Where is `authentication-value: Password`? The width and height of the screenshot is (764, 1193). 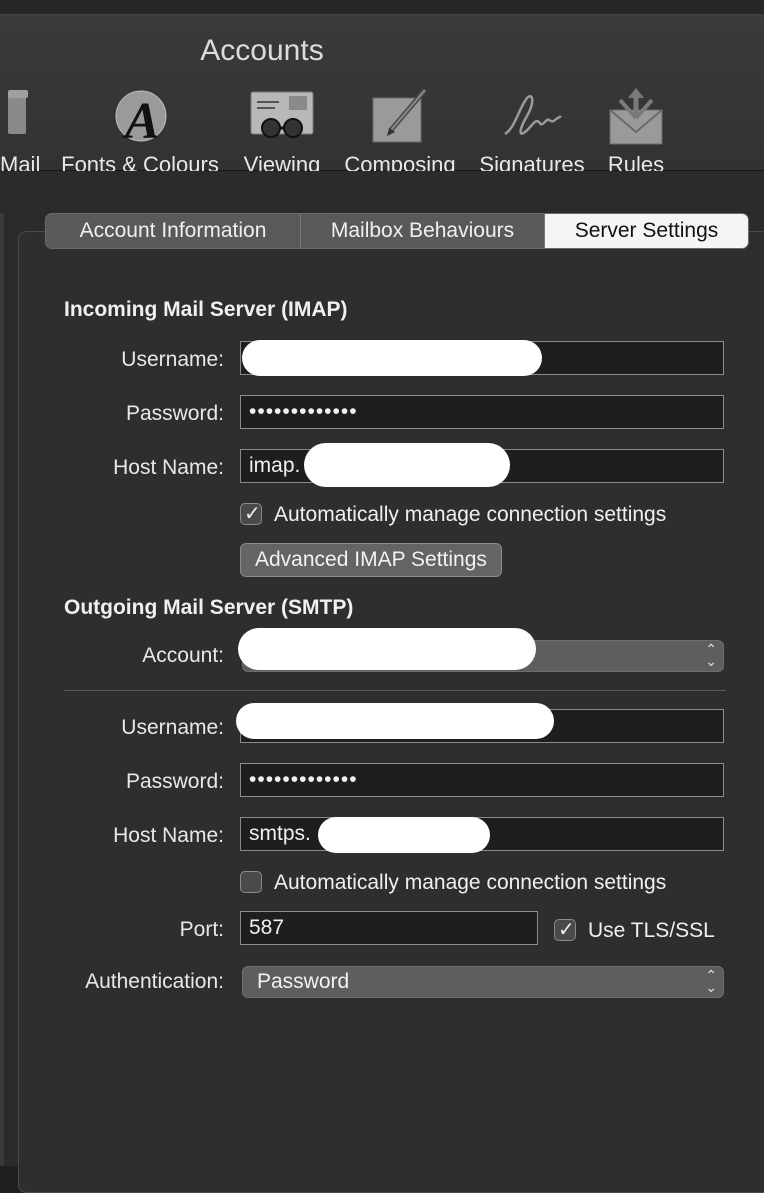 authentication-value: Password is located at coordinates (303, 981).